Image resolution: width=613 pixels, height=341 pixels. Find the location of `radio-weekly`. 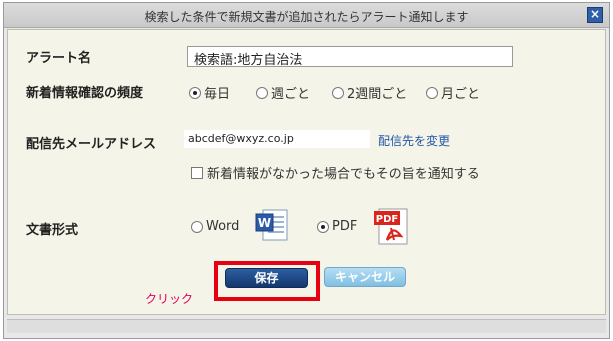

radio-weekly is located at coordinates (262, 92).